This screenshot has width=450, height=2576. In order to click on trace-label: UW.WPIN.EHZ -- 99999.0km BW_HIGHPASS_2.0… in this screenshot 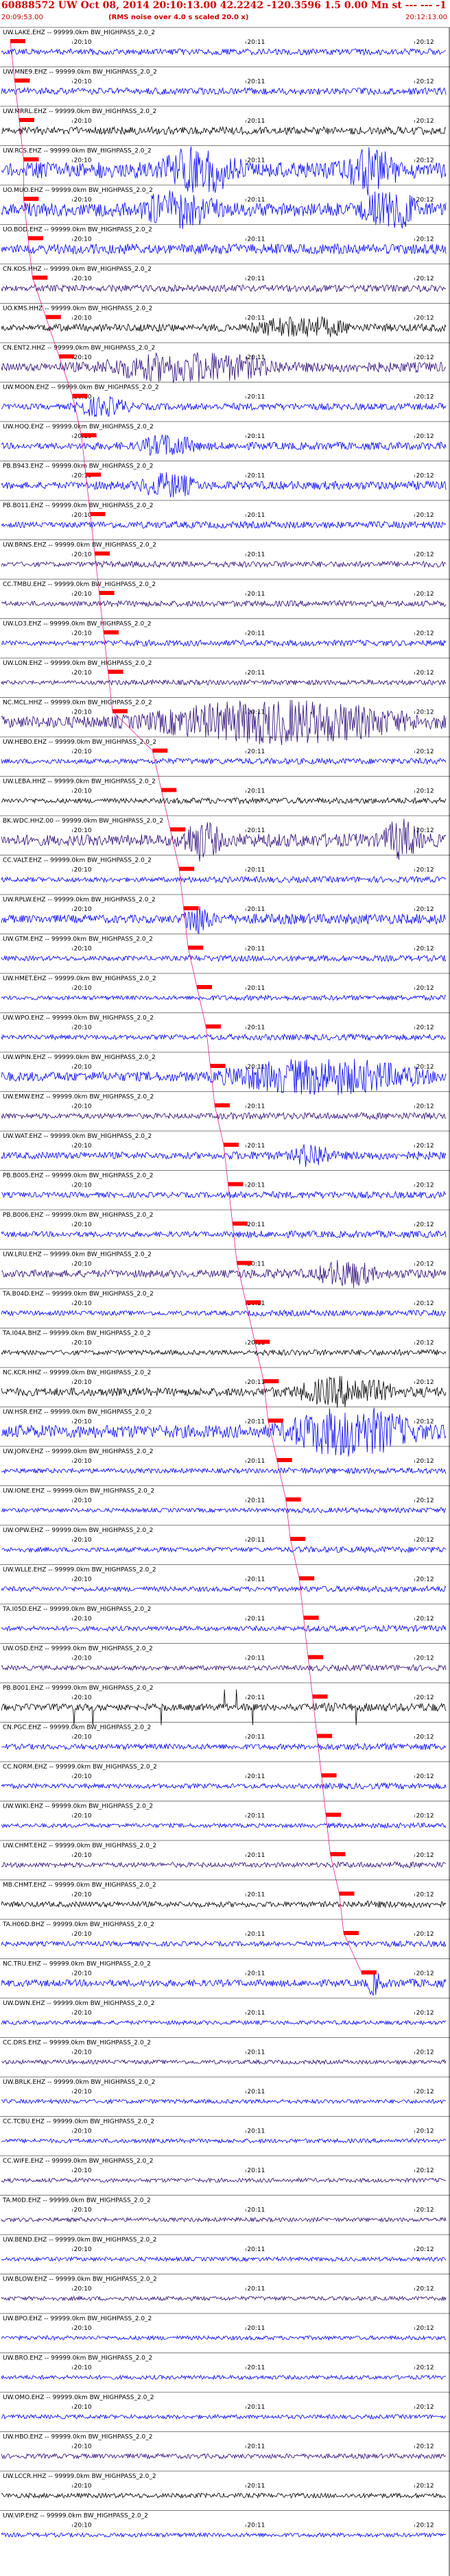, I will do `click(80, 1057)`.